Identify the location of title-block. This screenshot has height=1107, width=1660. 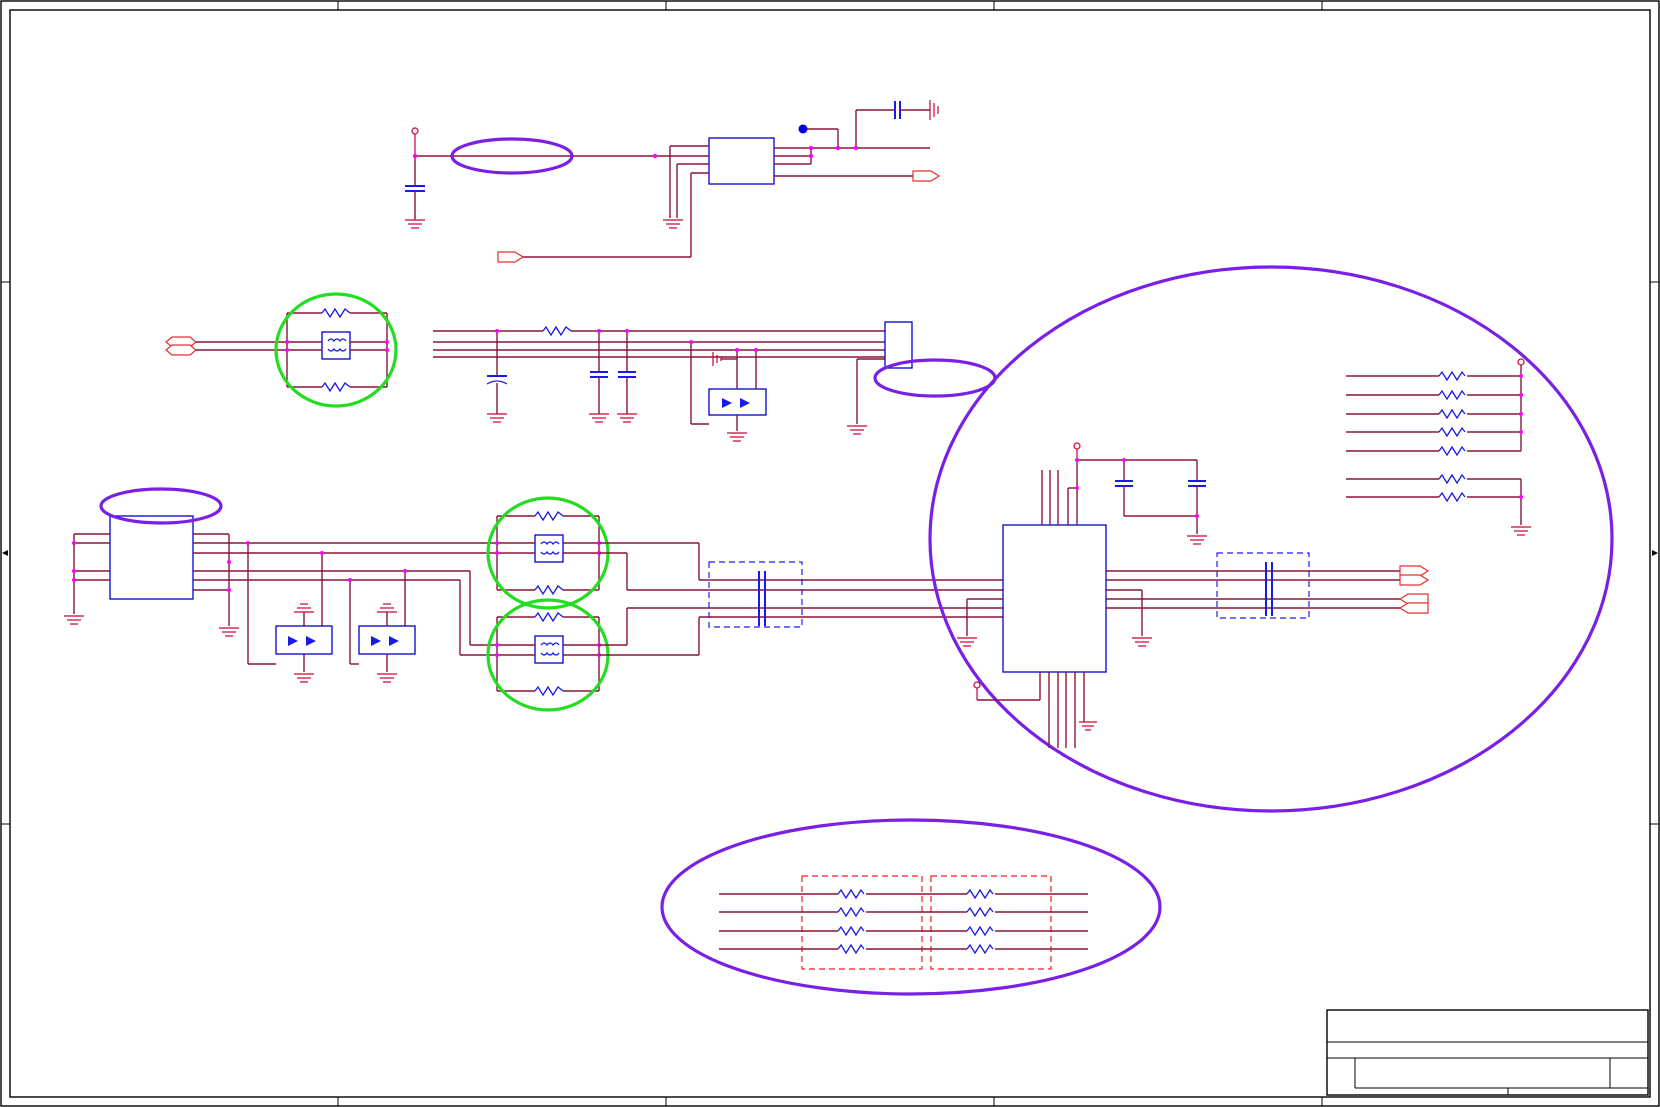
(1487, 1052).